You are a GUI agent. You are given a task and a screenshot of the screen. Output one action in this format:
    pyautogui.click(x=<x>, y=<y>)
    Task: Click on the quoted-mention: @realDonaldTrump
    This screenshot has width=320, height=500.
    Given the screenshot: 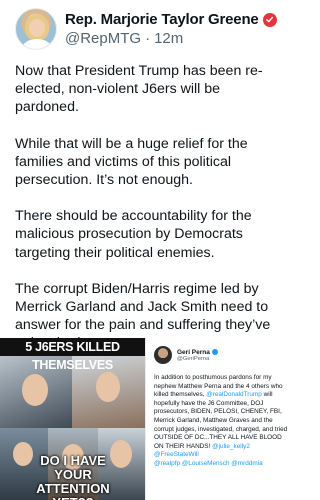 What is the action you would take?
    pyautogui.click(x=234, y=395)
    